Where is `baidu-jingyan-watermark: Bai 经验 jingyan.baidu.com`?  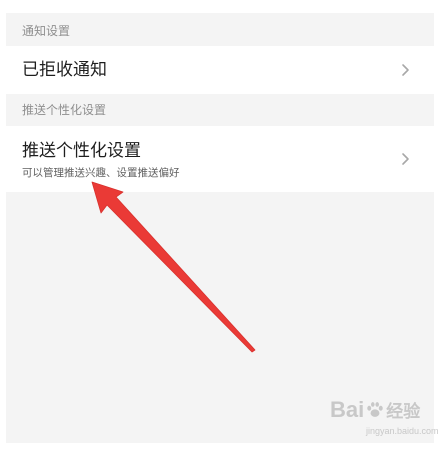 baidu-jingyan-watermark: Bai 经验 jingyan.baidu.com is located at coordinates (383, 415).